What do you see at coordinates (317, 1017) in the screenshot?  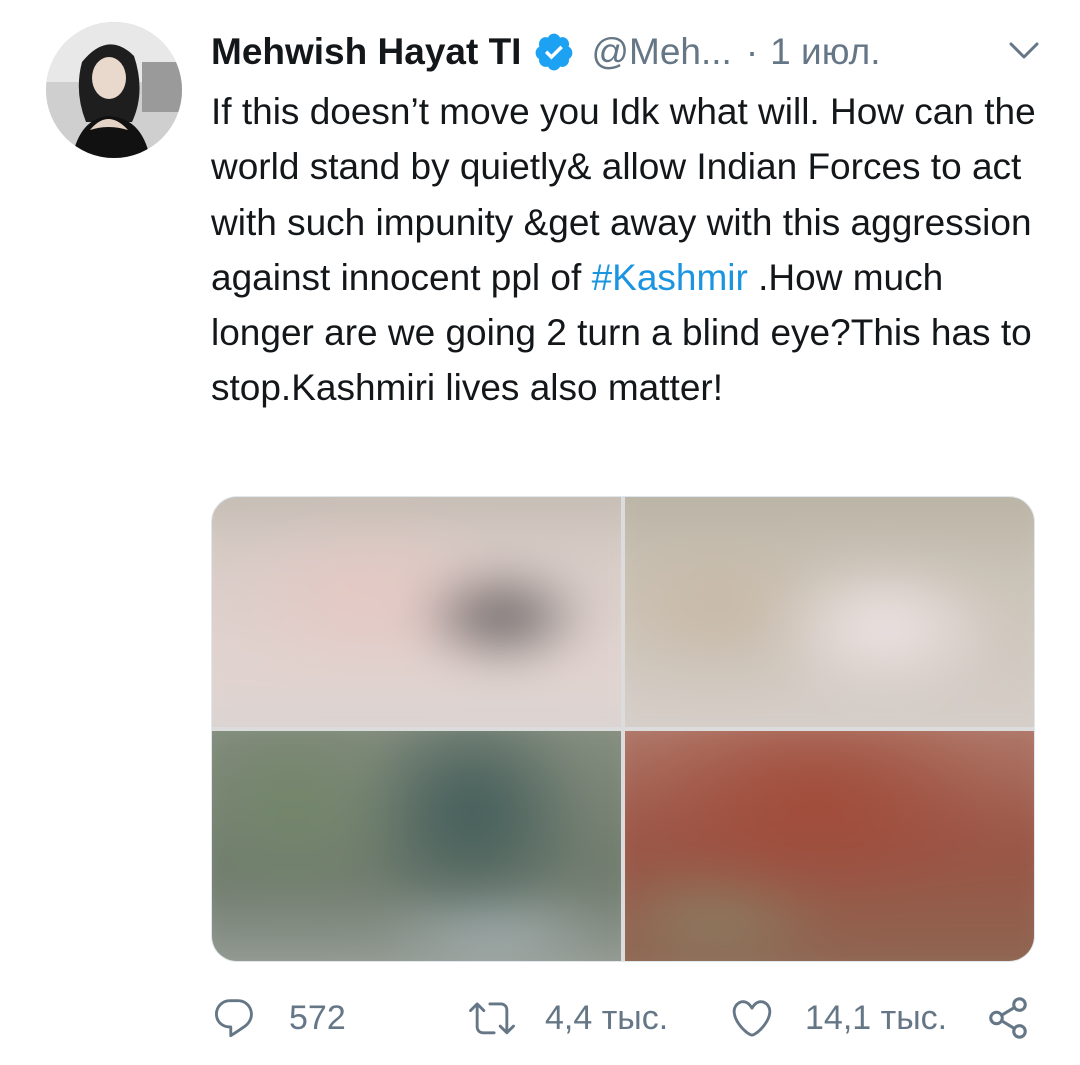 I see `reply-count: 572` at bounding box center [317, 1017].